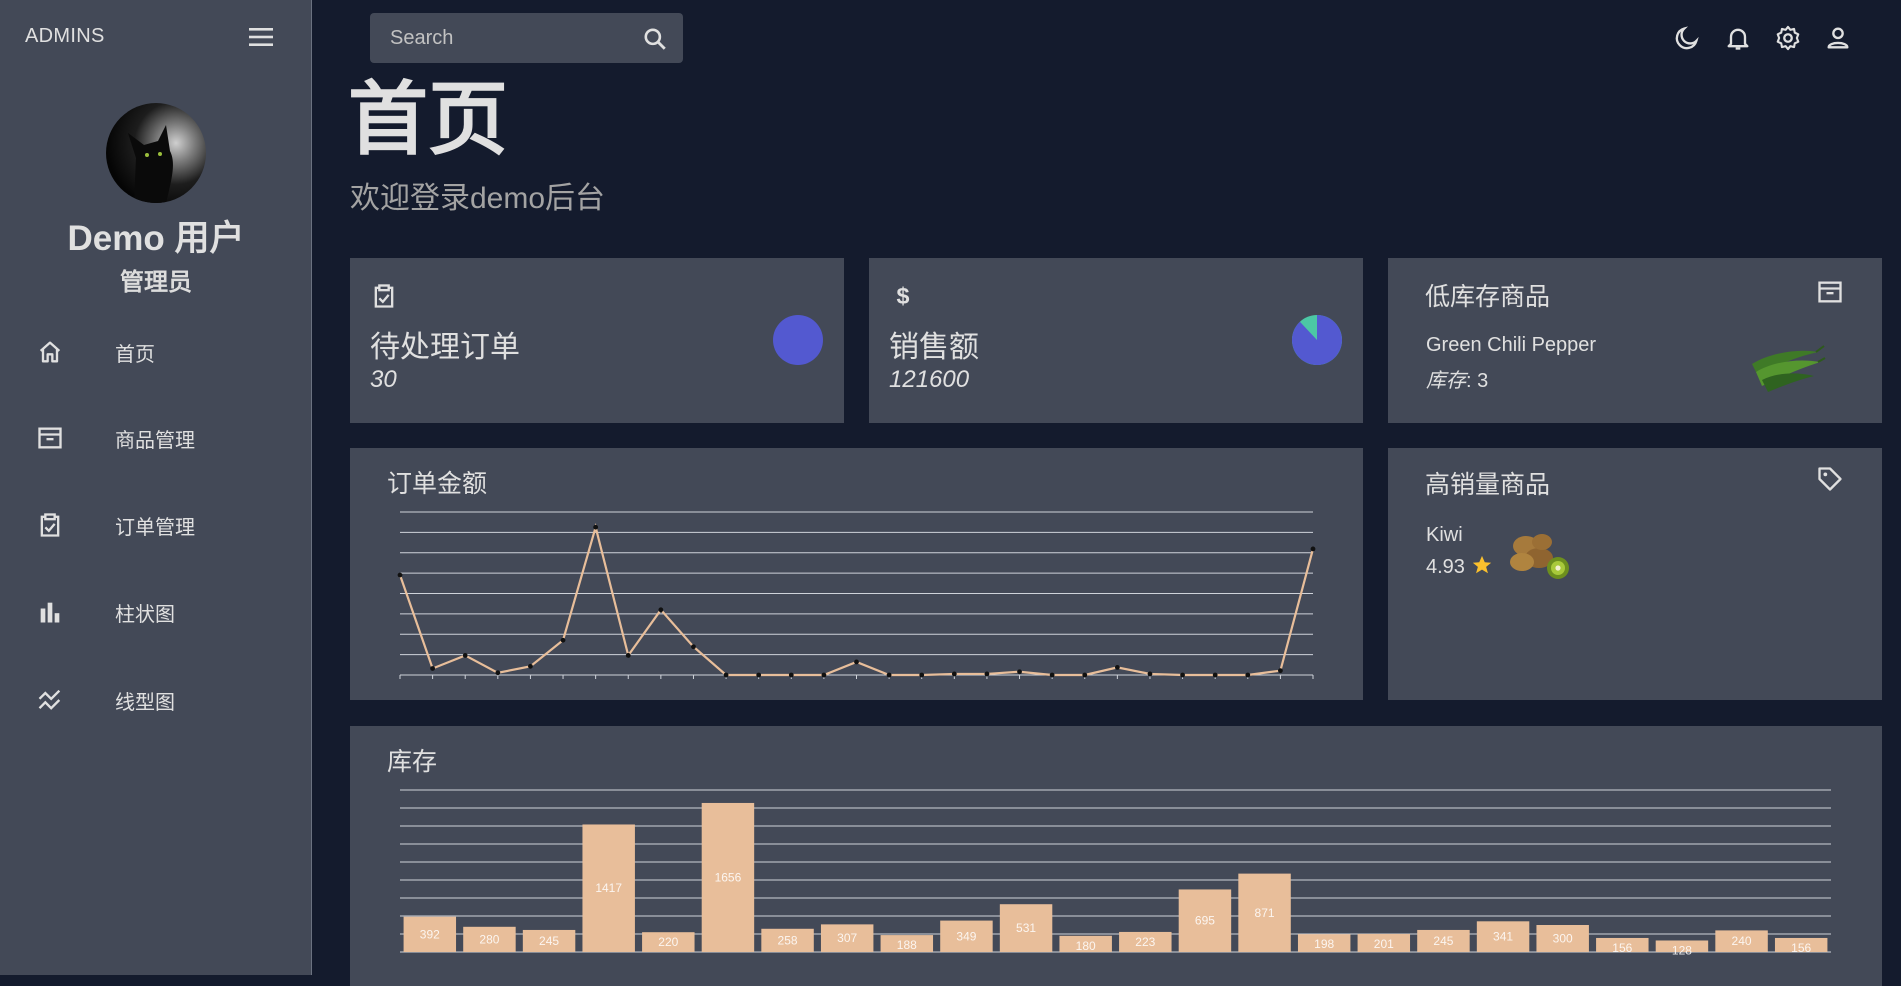 The width and height of the screenshot is (1901, 986). What do you see at coordinates (145, 702) in the screenshot?
I see `sidebar-item-label: 线型图` at bounding box center [145, 702].